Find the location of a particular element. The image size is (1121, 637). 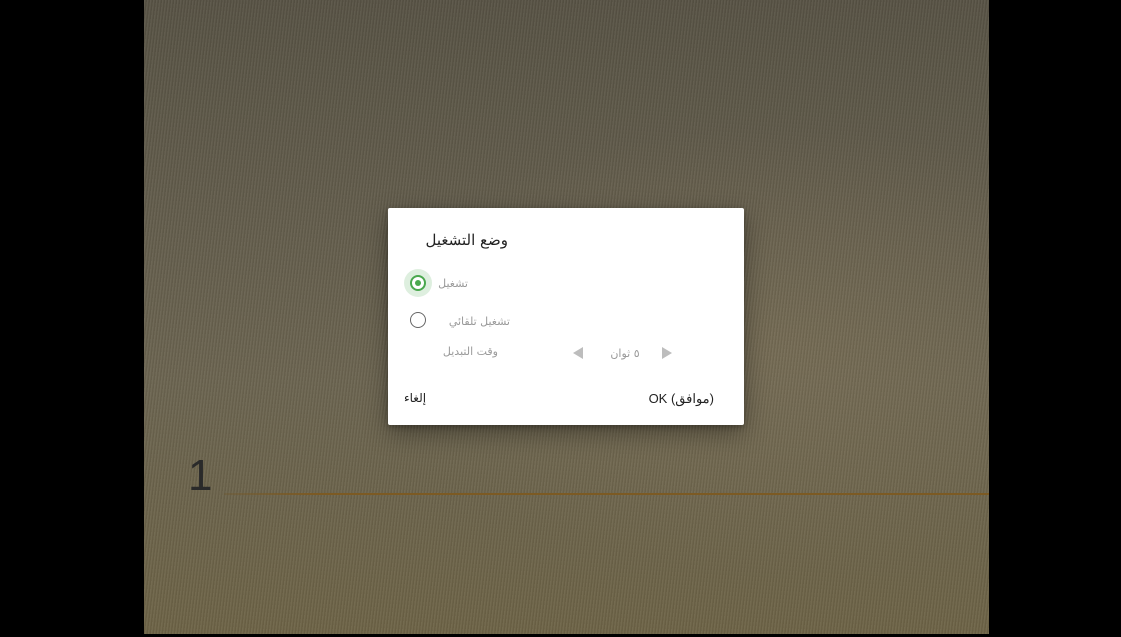

interval-label: وقت التبديل is located at coordinates (470, 351).